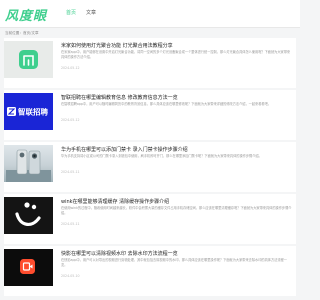  I want to click on kuaiying-icon, so click(27, 266).